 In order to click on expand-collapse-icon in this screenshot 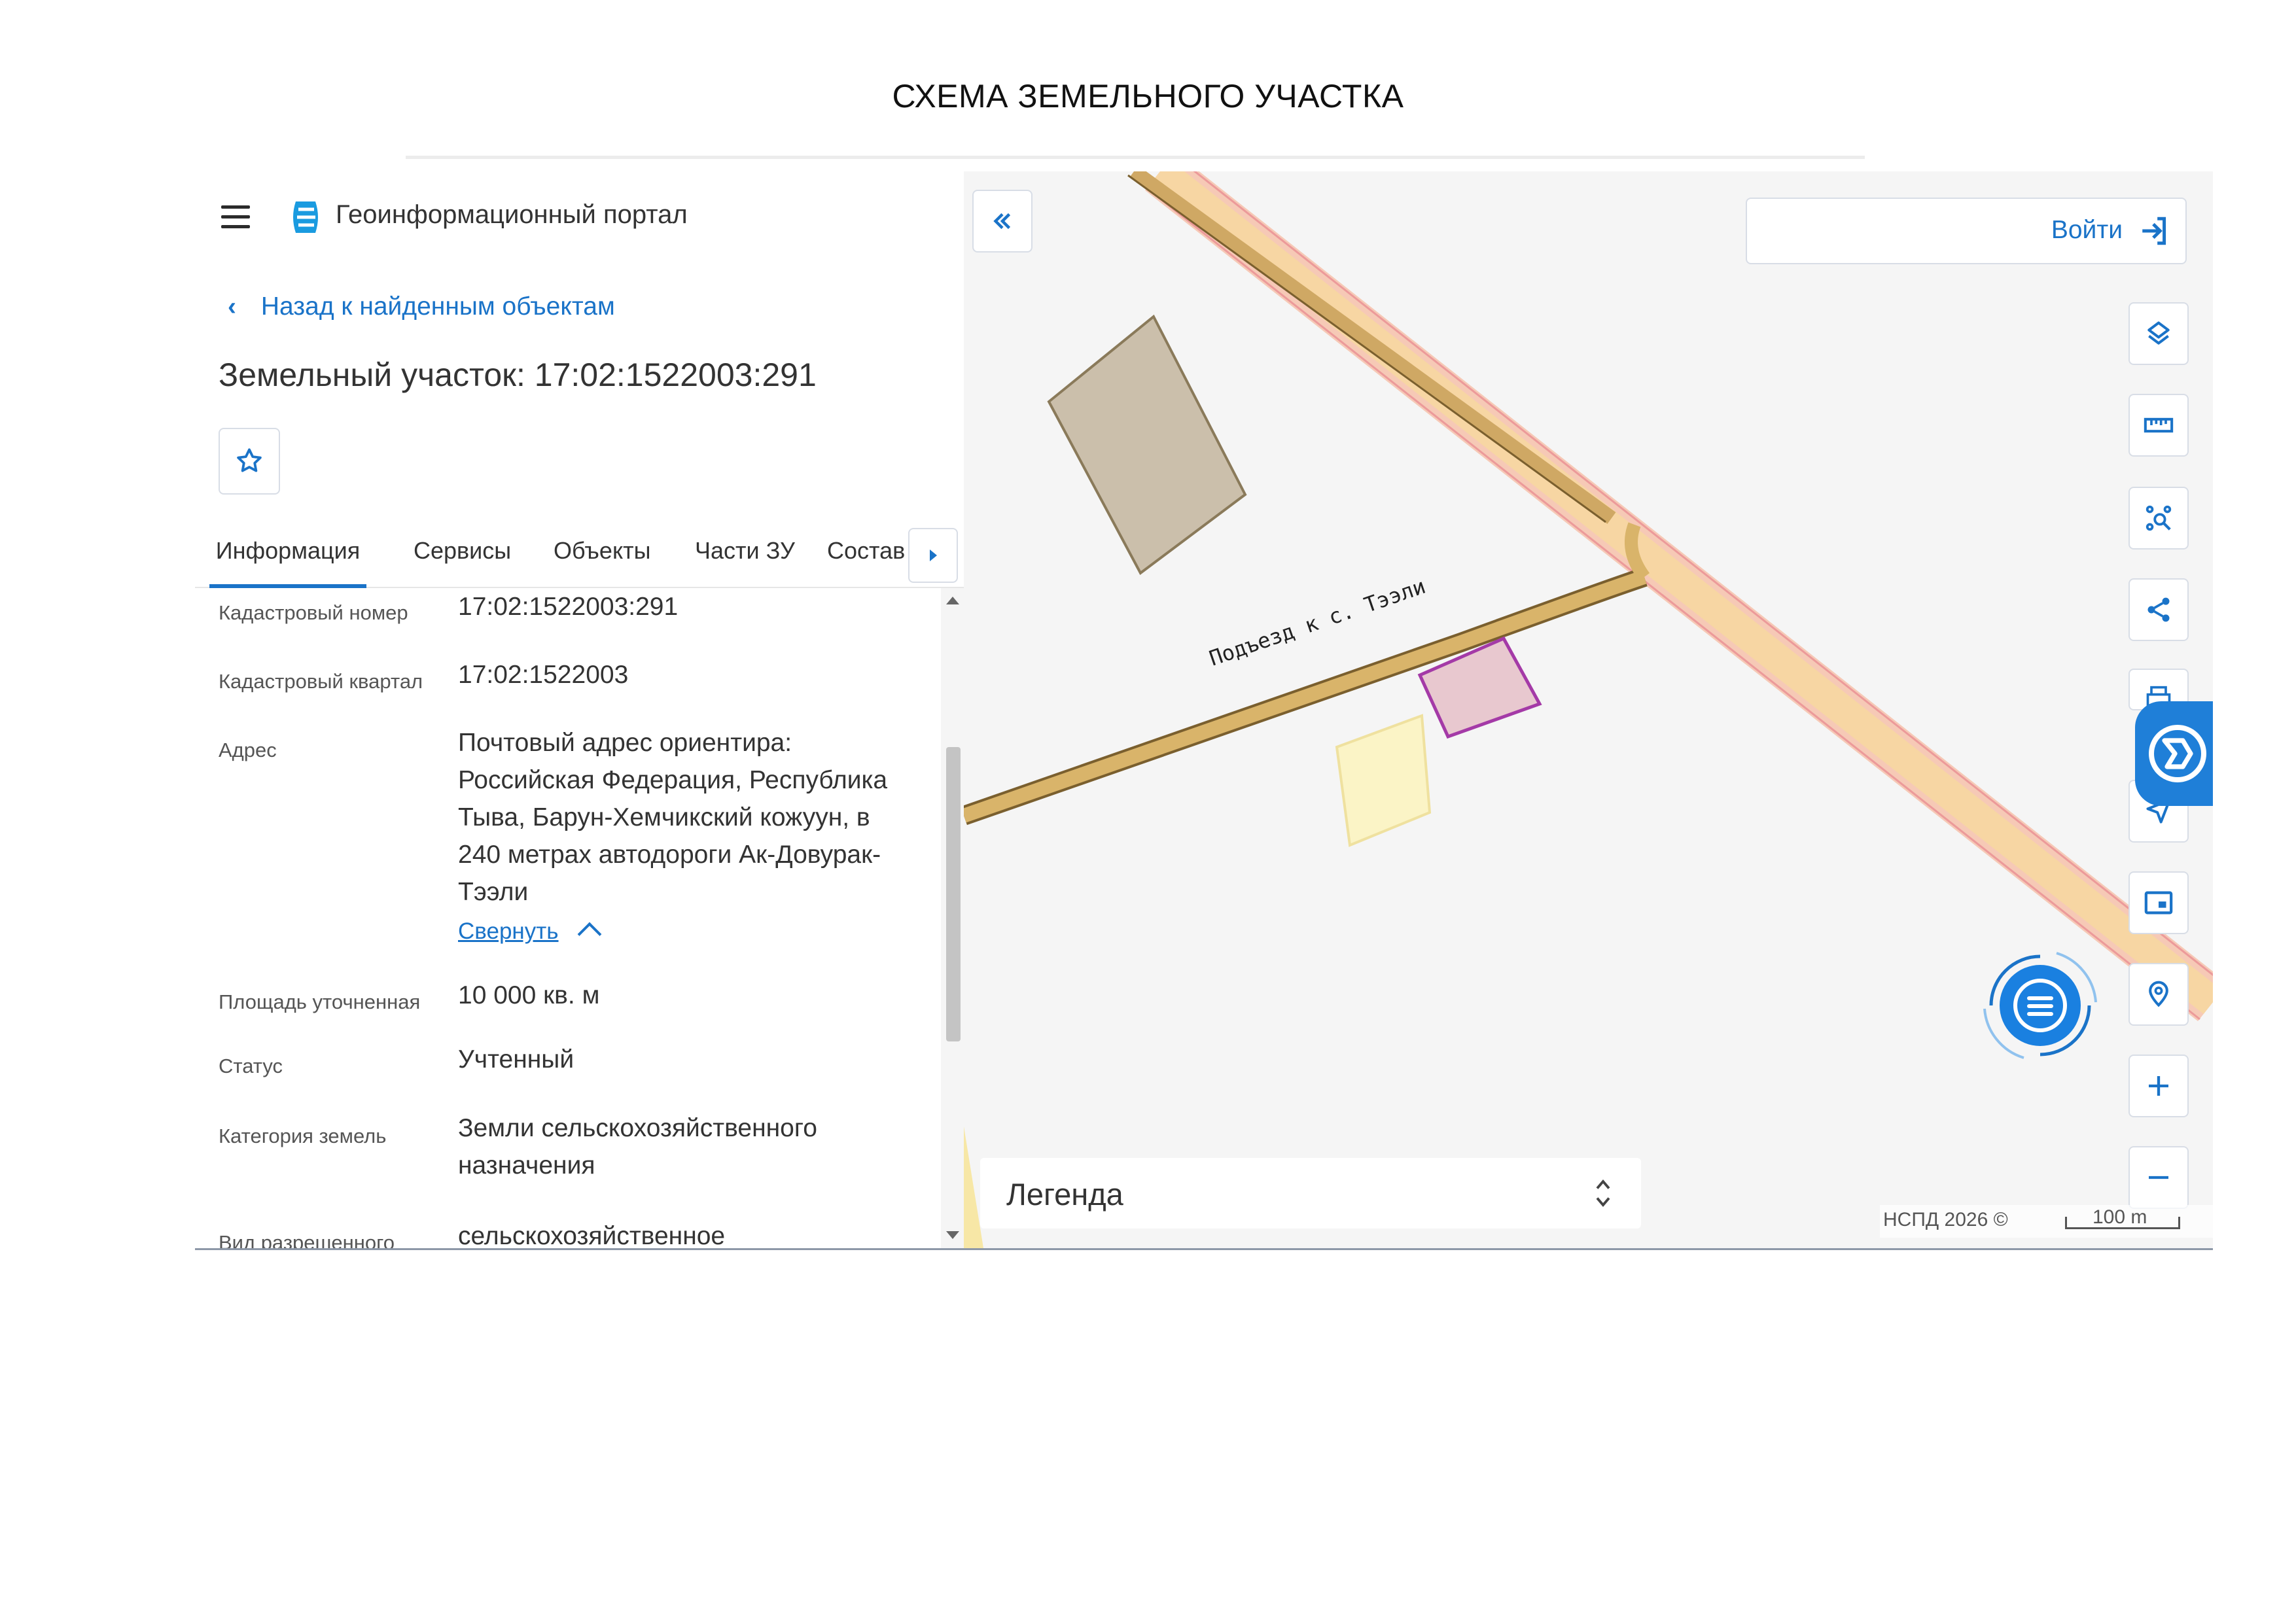, I will do `click(1603, 1193)`.